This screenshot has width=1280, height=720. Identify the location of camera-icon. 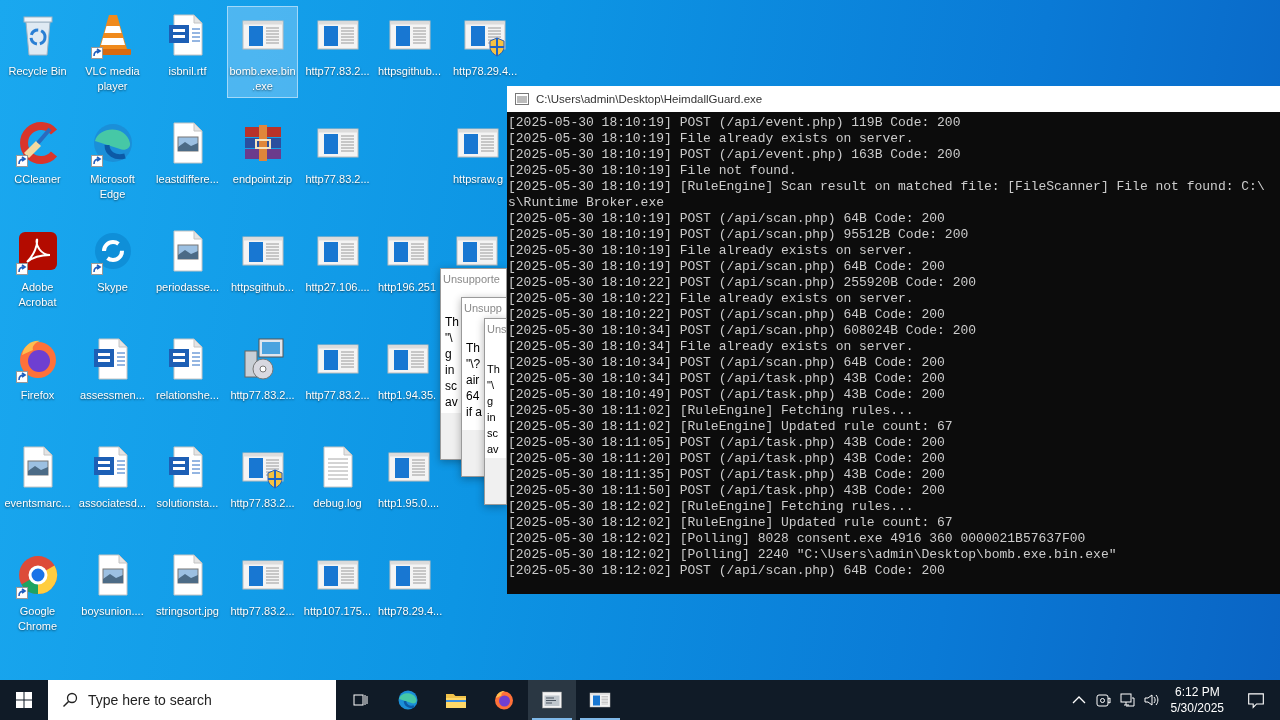
(1102, 700).